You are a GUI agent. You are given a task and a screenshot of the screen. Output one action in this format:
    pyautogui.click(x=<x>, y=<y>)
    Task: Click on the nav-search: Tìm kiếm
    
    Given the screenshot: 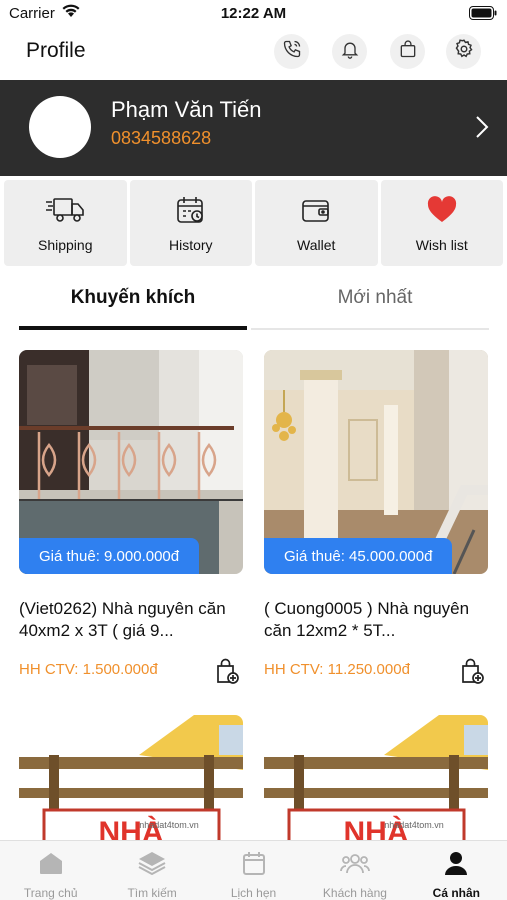 What is the action you would take?
    pyautogui.click(x=151, y=870)
    